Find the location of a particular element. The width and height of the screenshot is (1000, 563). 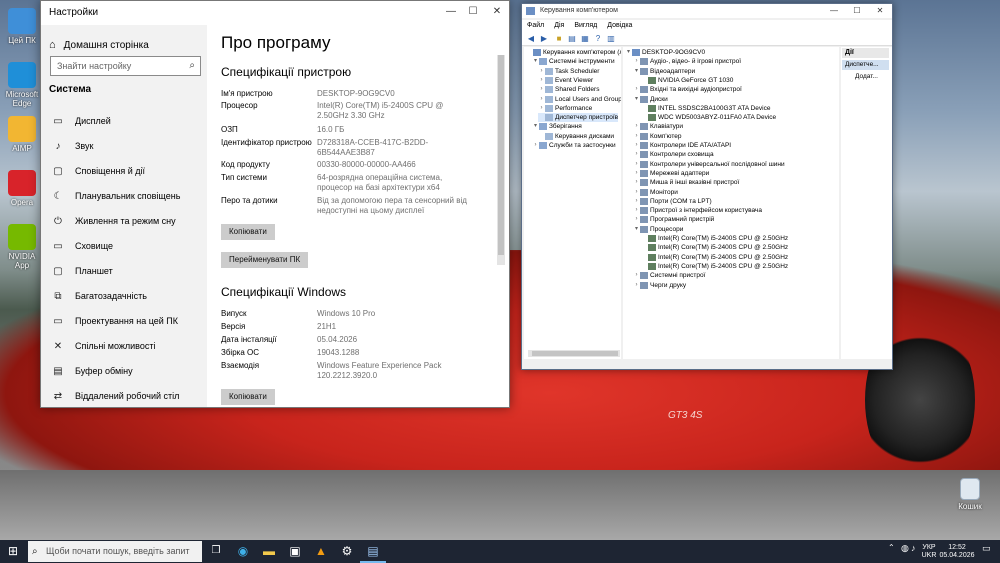

sidebar-item: ⇄ Віддалений робочий стіл is located at coordinates (124, 396).